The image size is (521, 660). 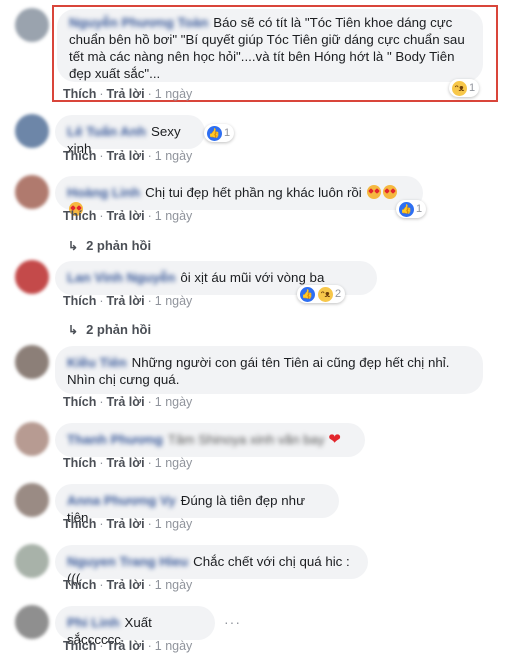 What do you see at coordinates (334, 439) in the screenshot?
I see `heart-emoji: ❤` at bounding box center [334, 439].